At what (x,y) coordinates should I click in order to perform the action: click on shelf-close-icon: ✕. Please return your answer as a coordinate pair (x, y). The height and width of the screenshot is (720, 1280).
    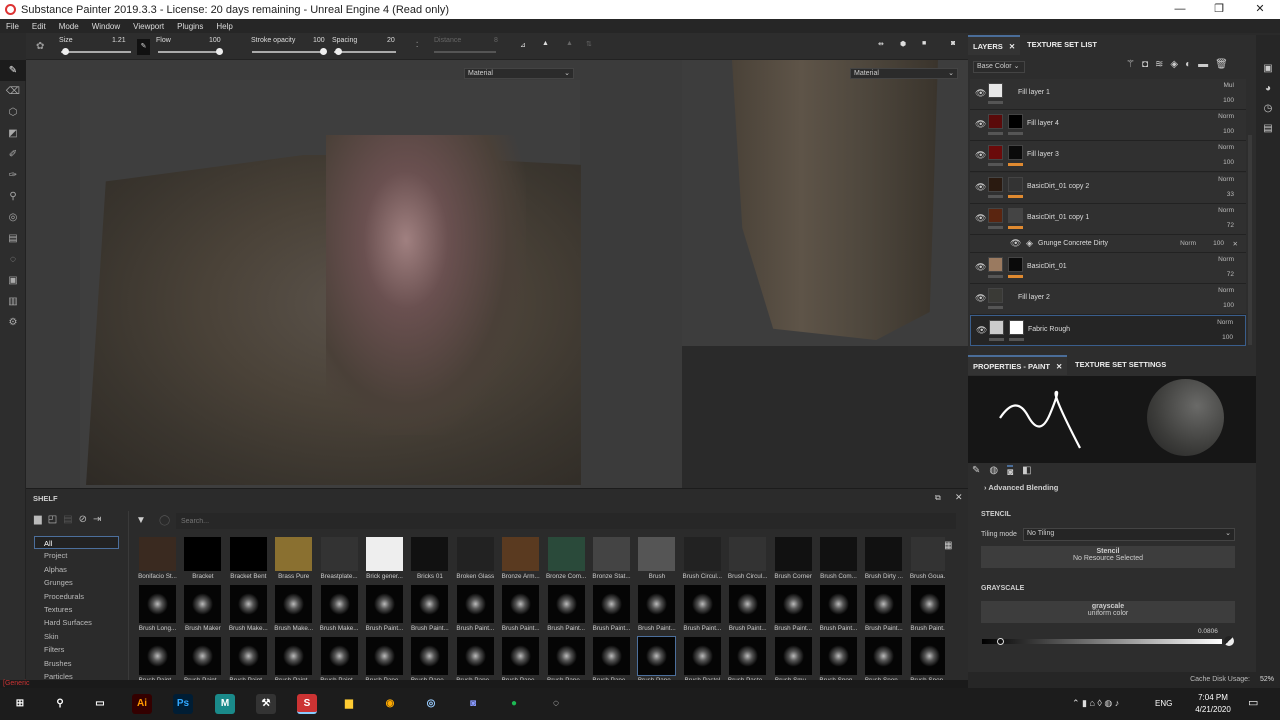
    Looking at the image, I should click on (959, 497).